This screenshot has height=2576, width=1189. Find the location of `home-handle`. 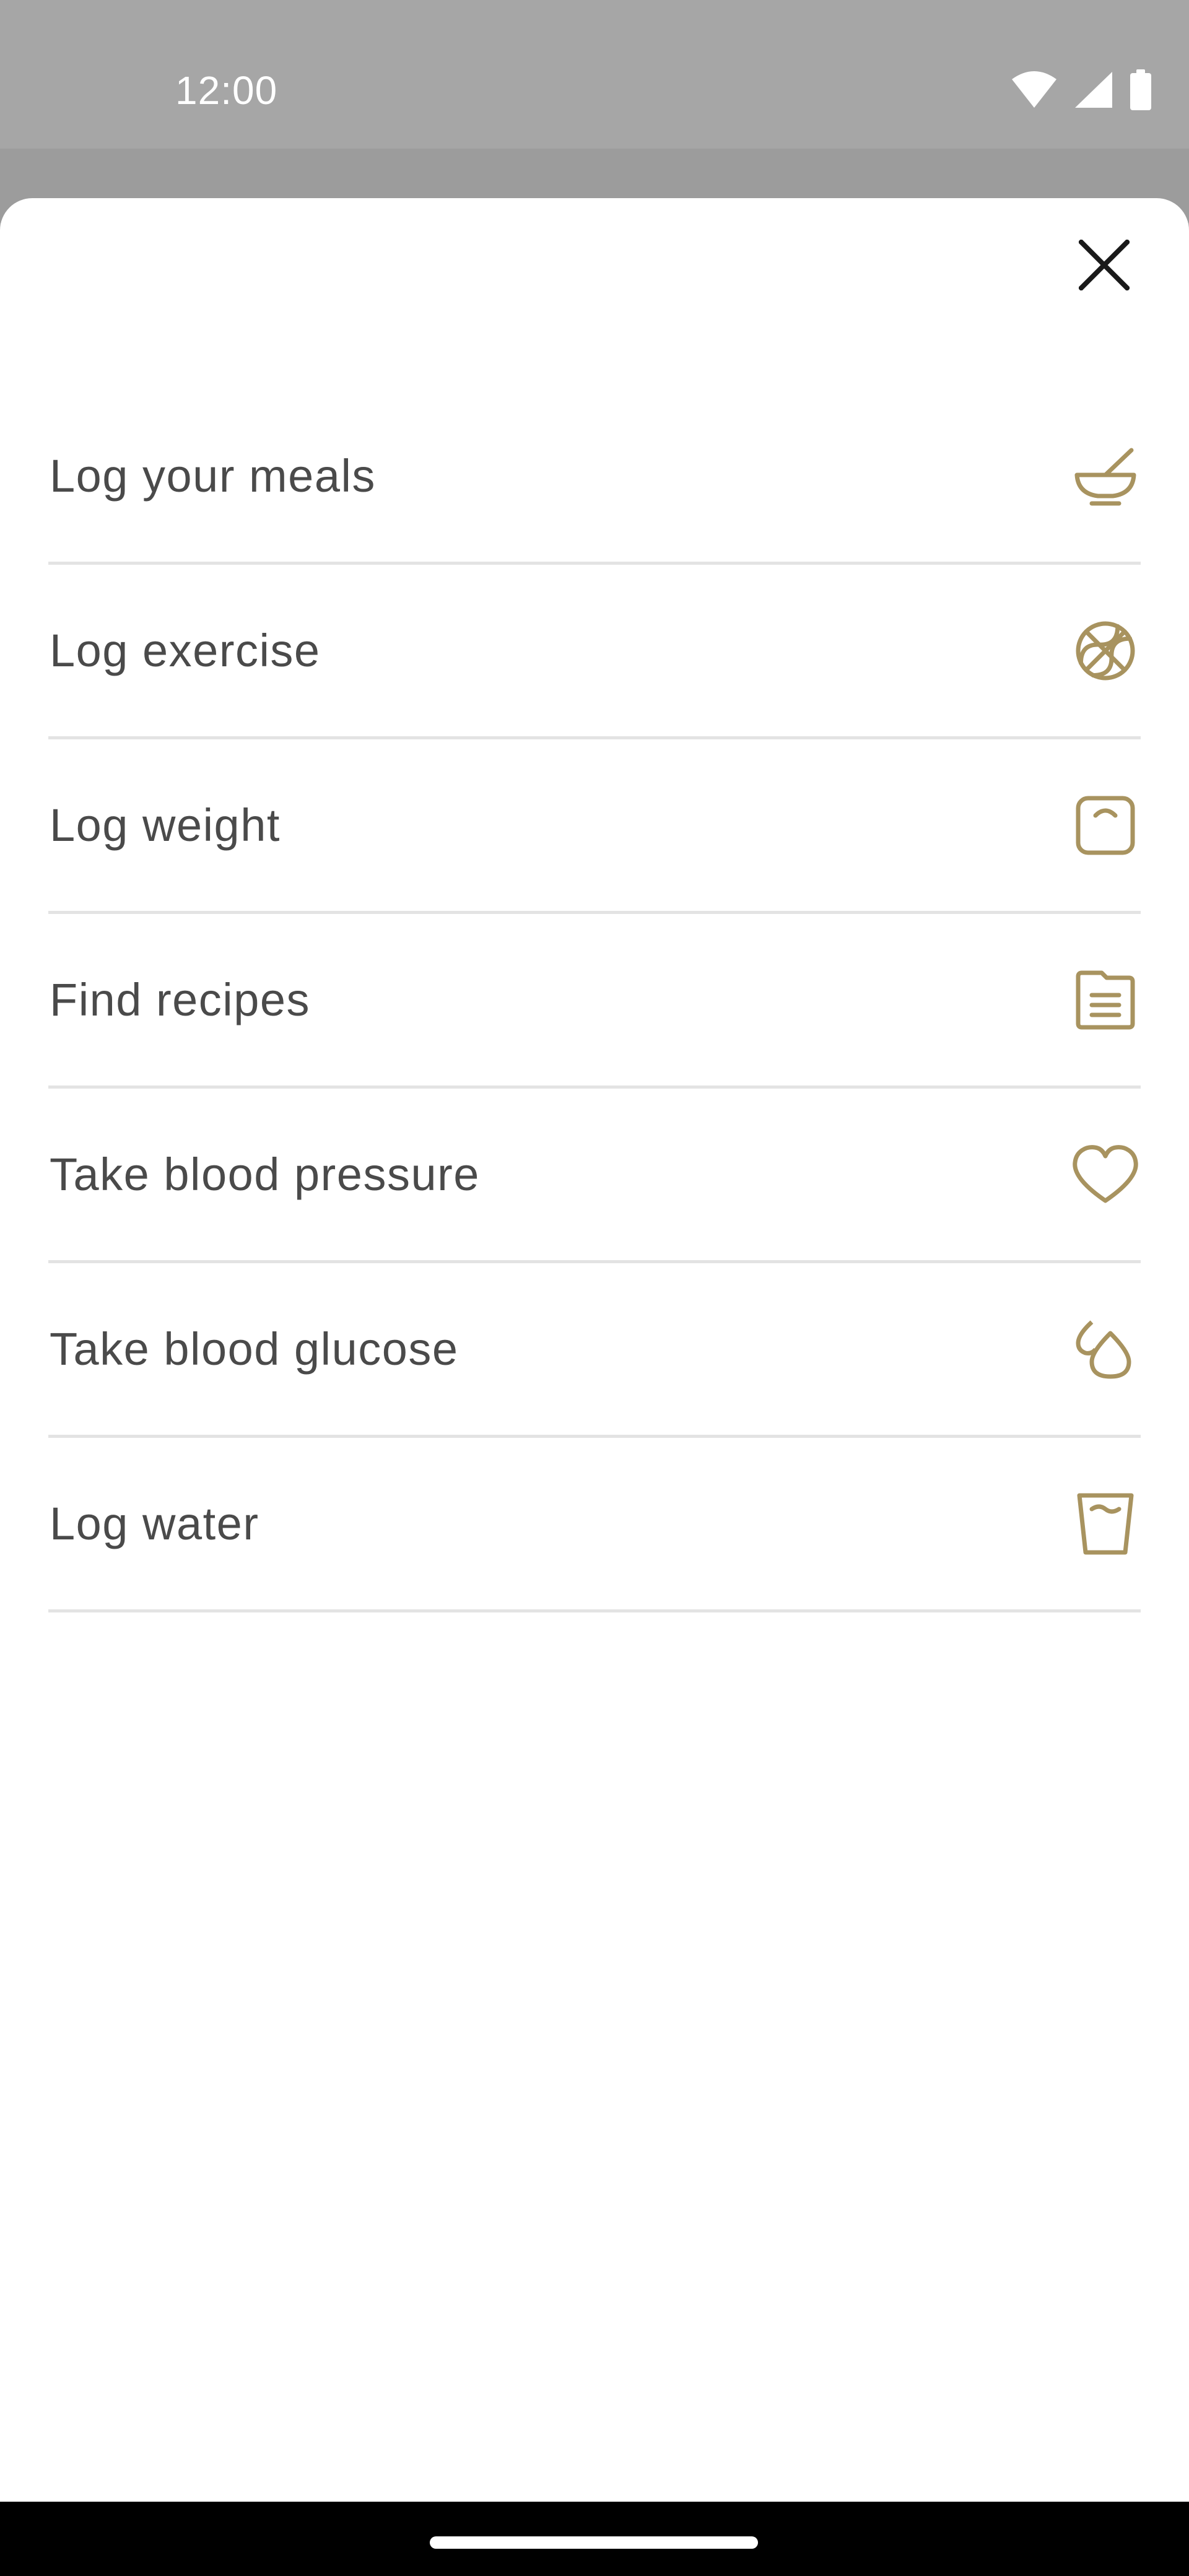

home-handle is located at coordinates (594, 2542).